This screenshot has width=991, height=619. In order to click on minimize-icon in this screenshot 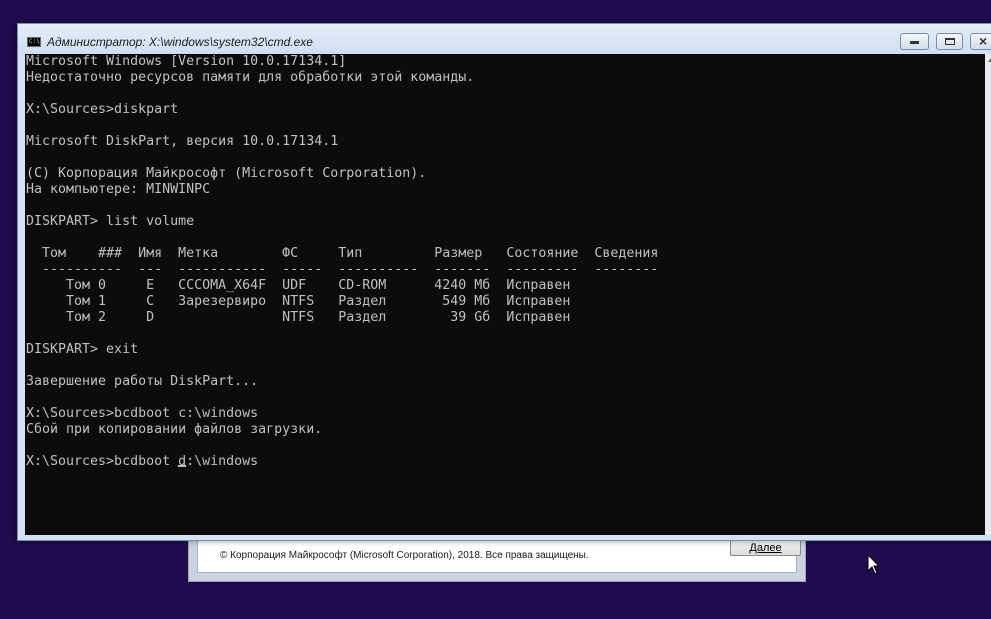, I will do `click(914, 42)`.